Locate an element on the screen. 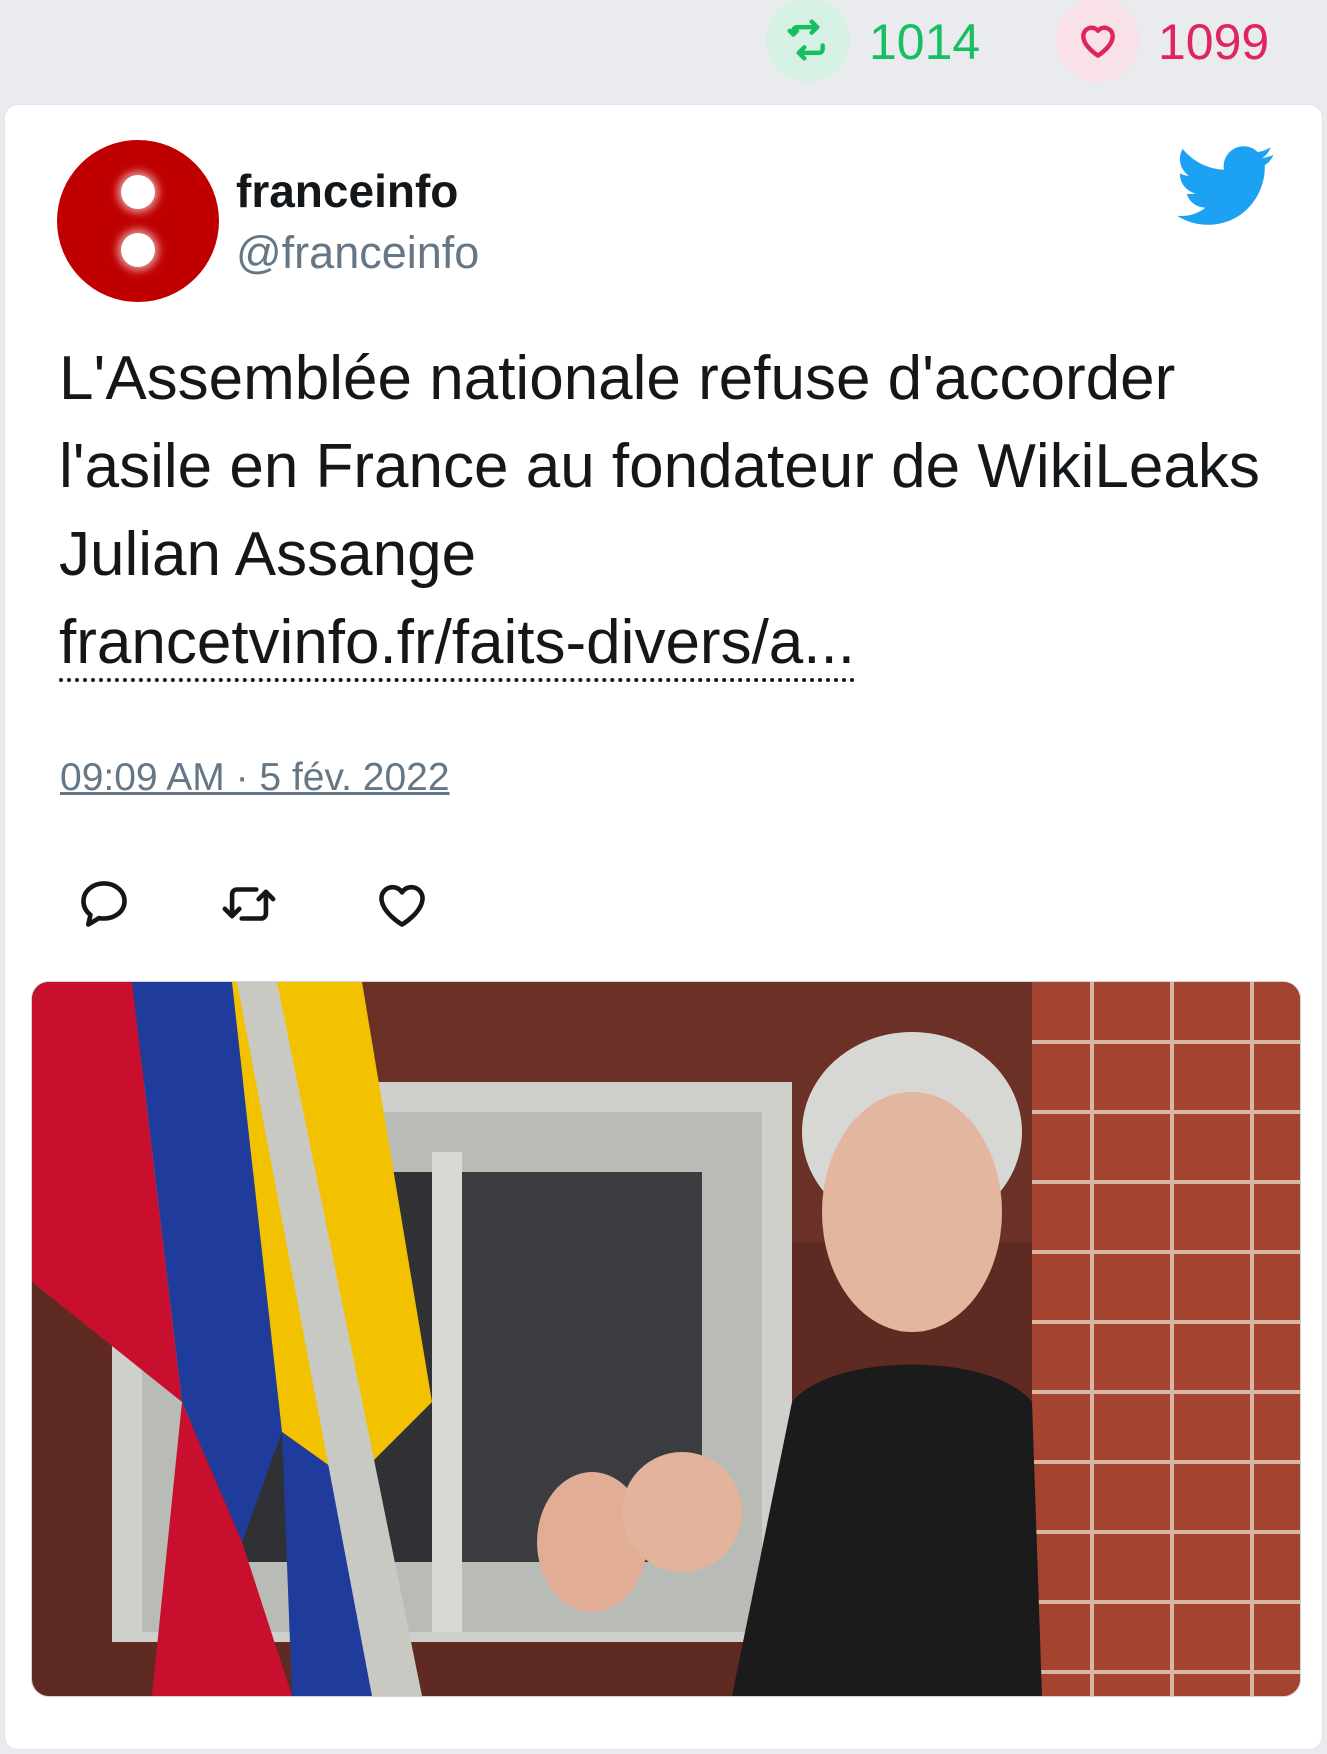  engagement-stats: 1014 1099 is located at coordinates (663, 46).